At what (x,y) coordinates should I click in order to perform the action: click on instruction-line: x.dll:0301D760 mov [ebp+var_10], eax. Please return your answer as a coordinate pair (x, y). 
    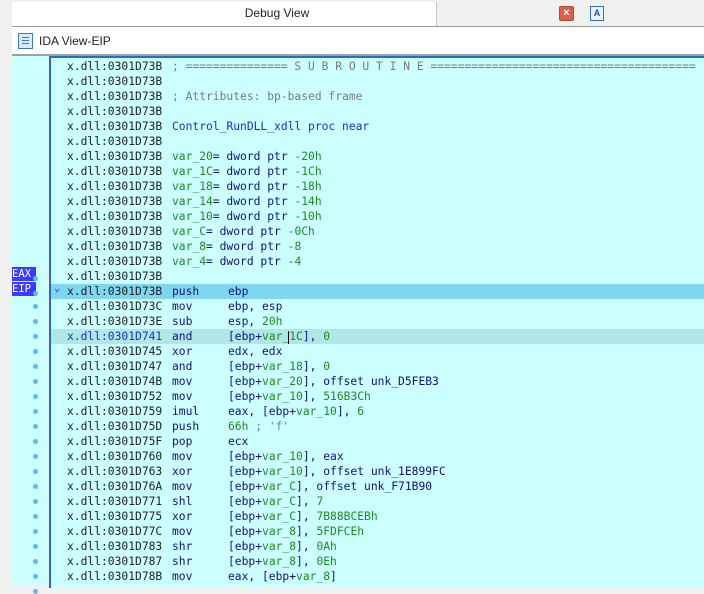
    Looking at the image, I should click on (377, 456).